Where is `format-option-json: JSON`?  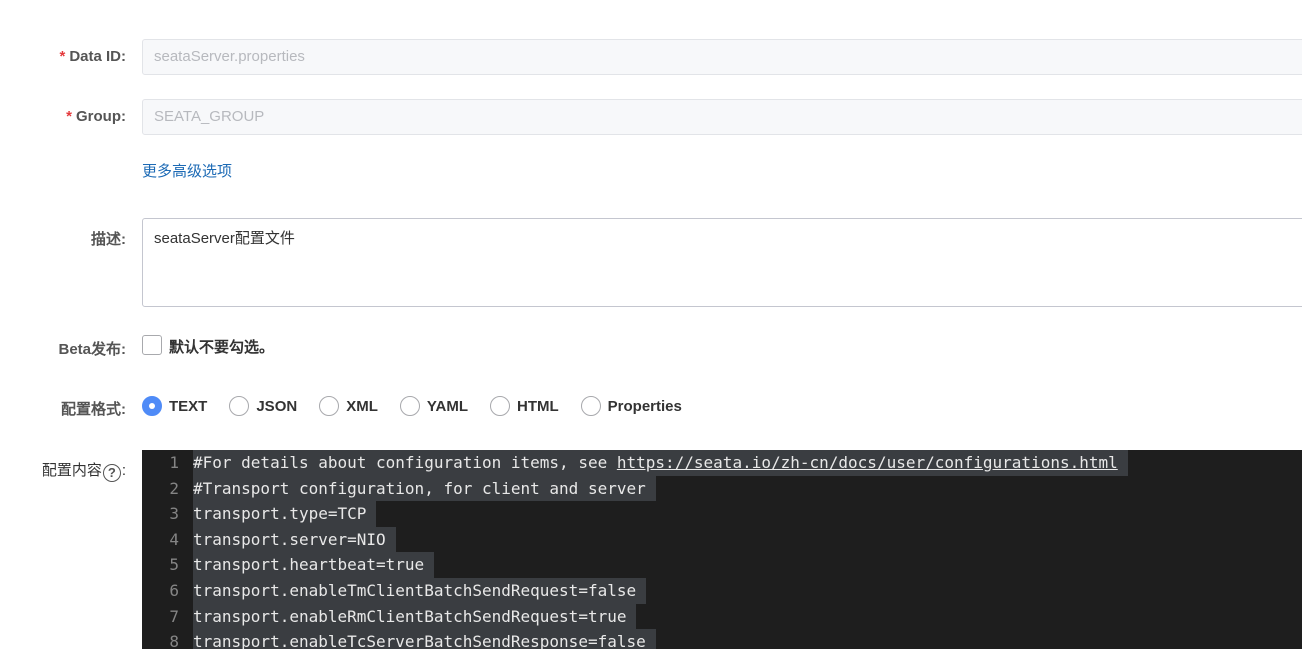
format-option-json: JSON is located at coordinates (263, 406).